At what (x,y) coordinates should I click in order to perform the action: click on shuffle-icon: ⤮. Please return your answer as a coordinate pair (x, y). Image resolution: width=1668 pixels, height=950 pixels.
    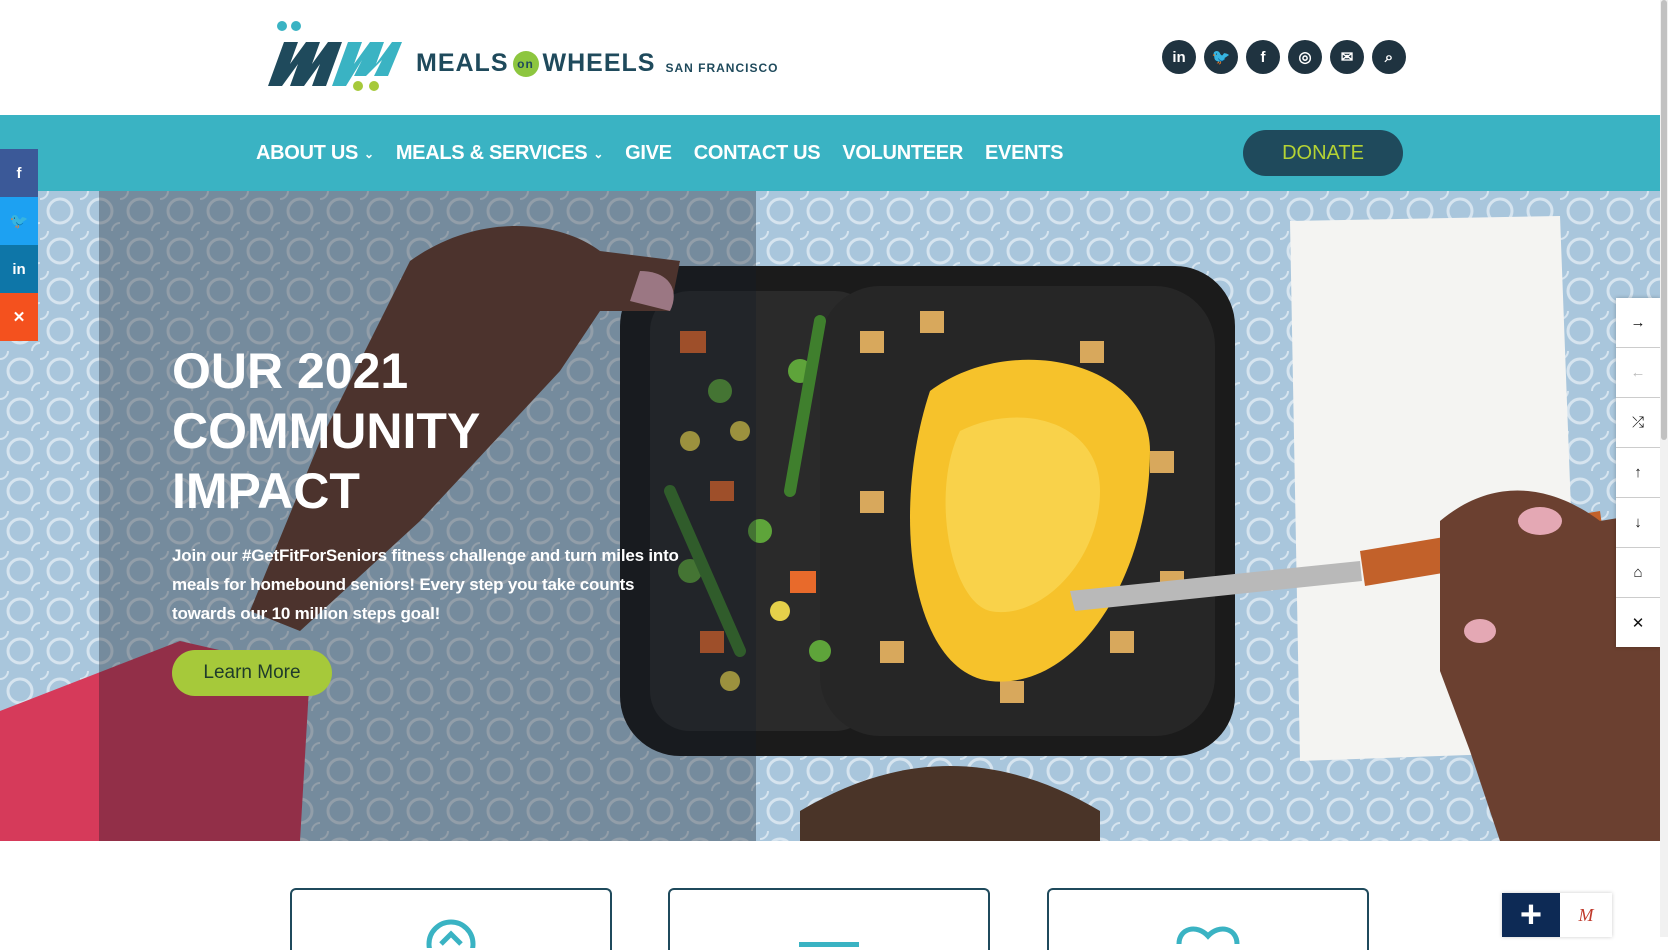
    Looking at the image, I should click on (1638, 423).